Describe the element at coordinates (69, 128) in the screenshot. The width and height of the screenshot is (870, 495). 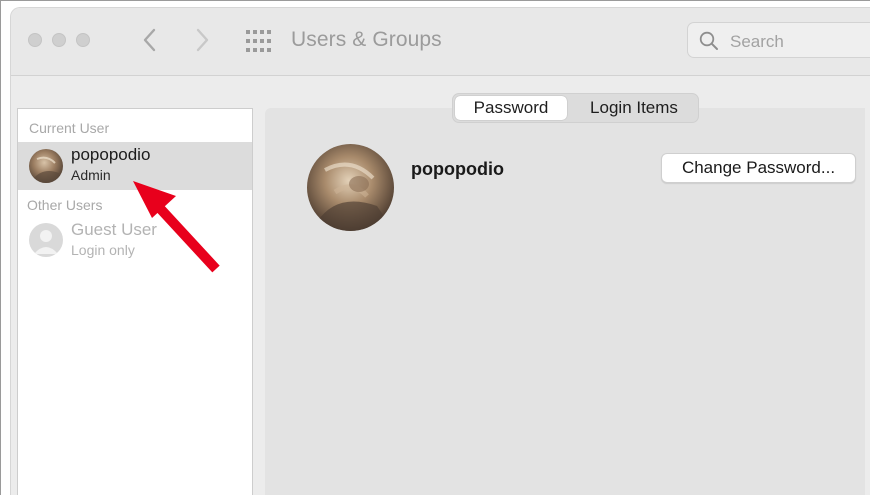
I see `current-user-section-label: Current User` at that location.